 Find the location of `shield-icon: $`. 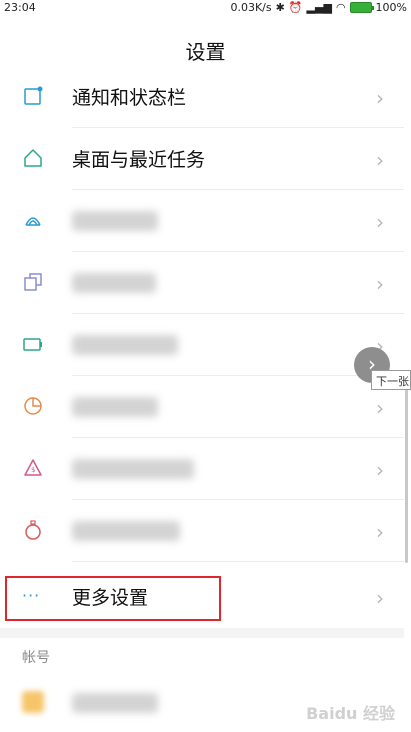

shield-icon: $ is located at coordinates (33, 467).